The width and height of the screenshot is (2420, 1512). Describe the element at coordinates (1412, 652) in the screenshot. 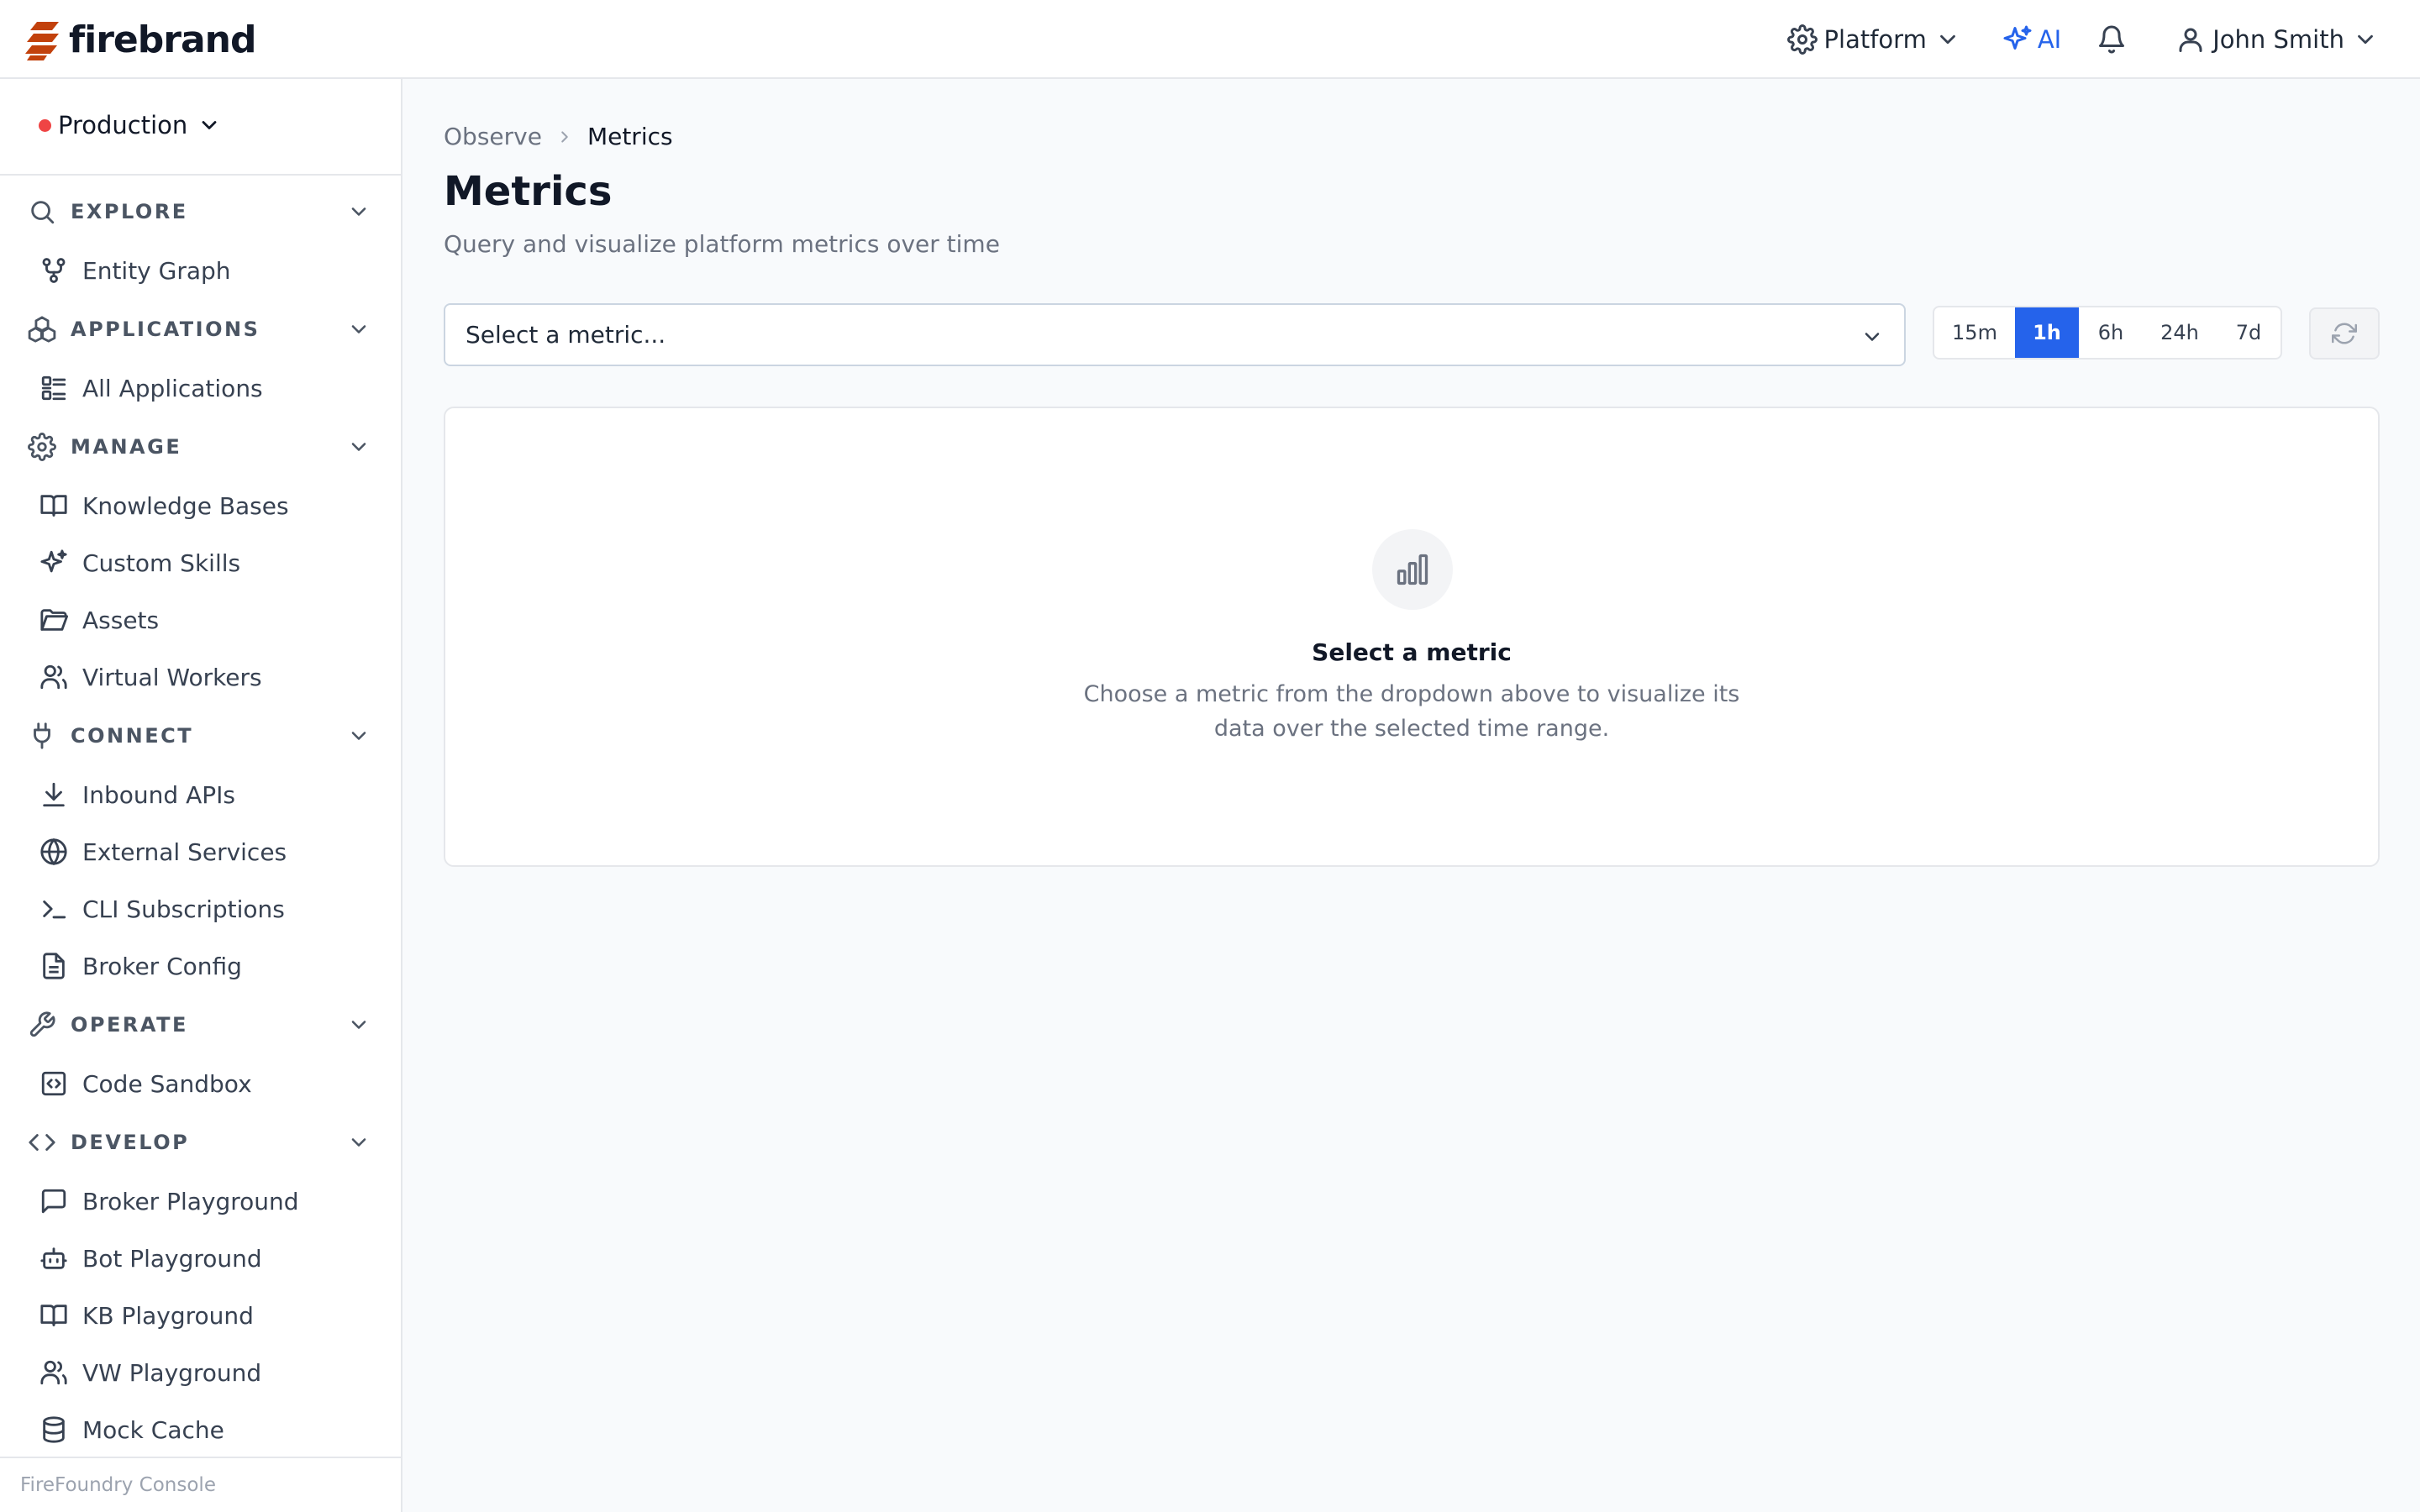

I see `empty-state-title: Select a metric` at that location.